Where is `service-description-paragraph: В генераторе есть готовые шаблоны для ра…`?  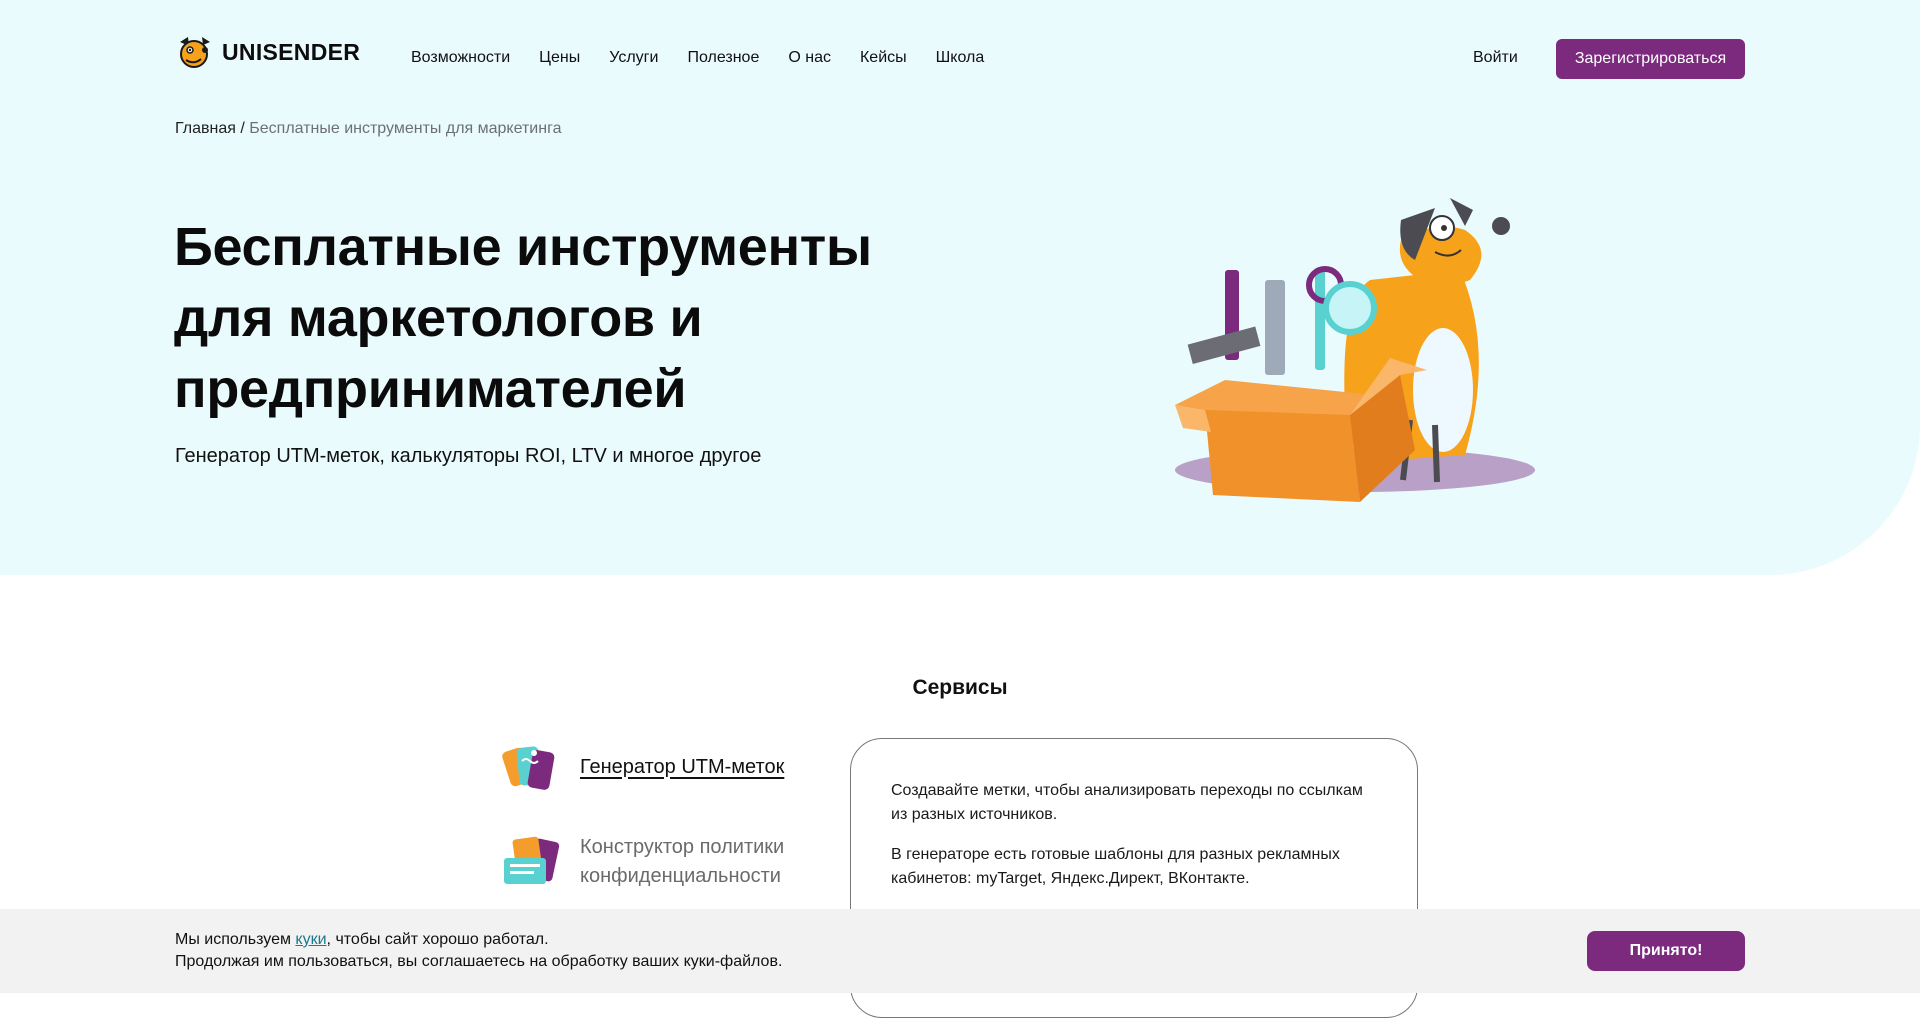
service-description-paragraph: В генераторе есть готовые шаблоны для ра… is located at coordinates (1115, 866).